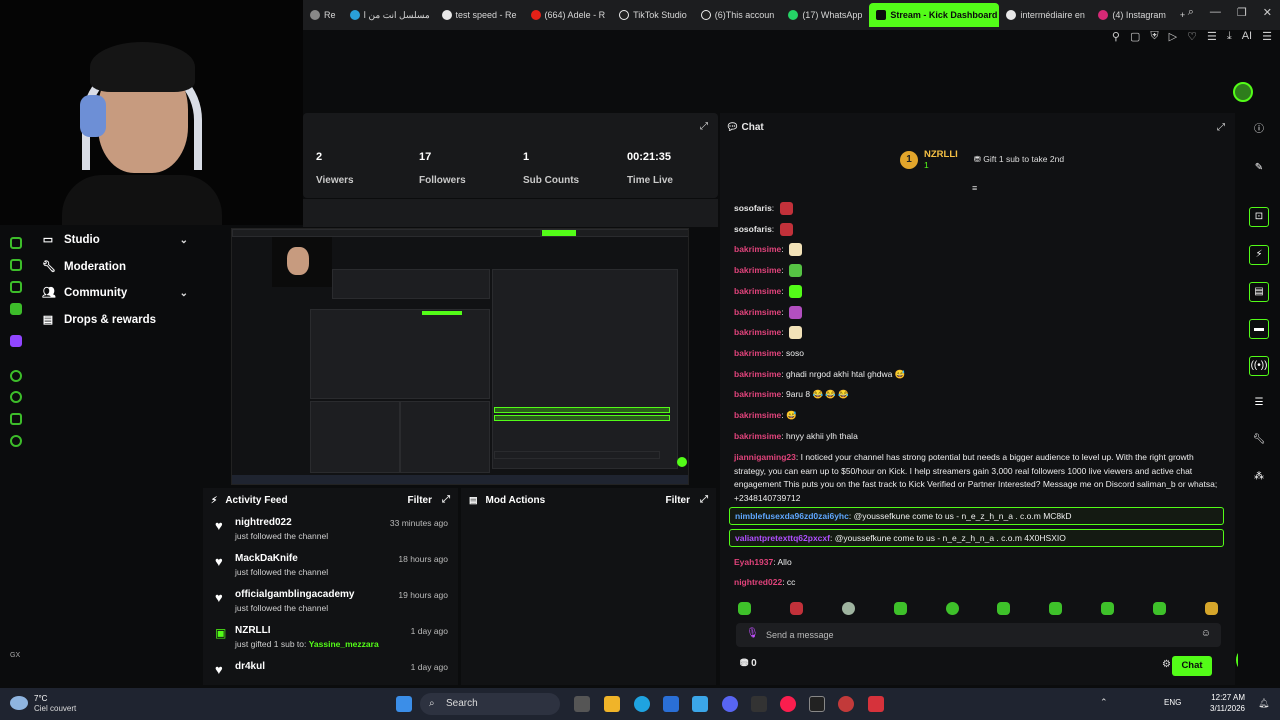 This screenshot has height=720, width=1280. I want to click on broadcast-icon: ((•)), so click(1259, 366).